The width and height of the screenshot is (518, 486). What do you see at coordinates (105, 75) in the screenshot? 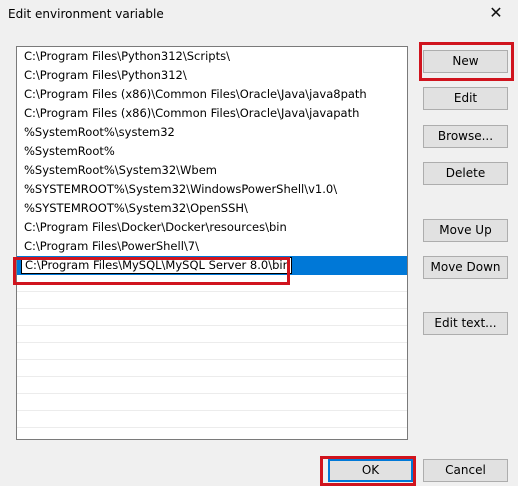
I see `list-item-text: C:\Program Files\Python312\` at bounding box center [105, 75].